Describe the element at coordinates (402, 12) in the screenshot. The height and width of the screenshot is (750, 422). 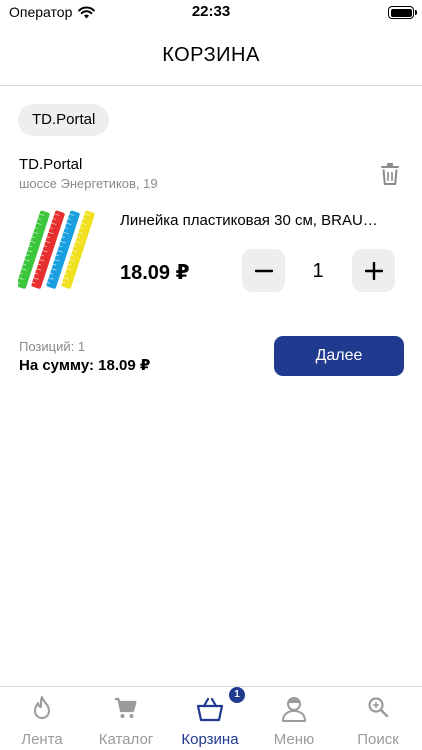
I see `battery-icon` at that location.